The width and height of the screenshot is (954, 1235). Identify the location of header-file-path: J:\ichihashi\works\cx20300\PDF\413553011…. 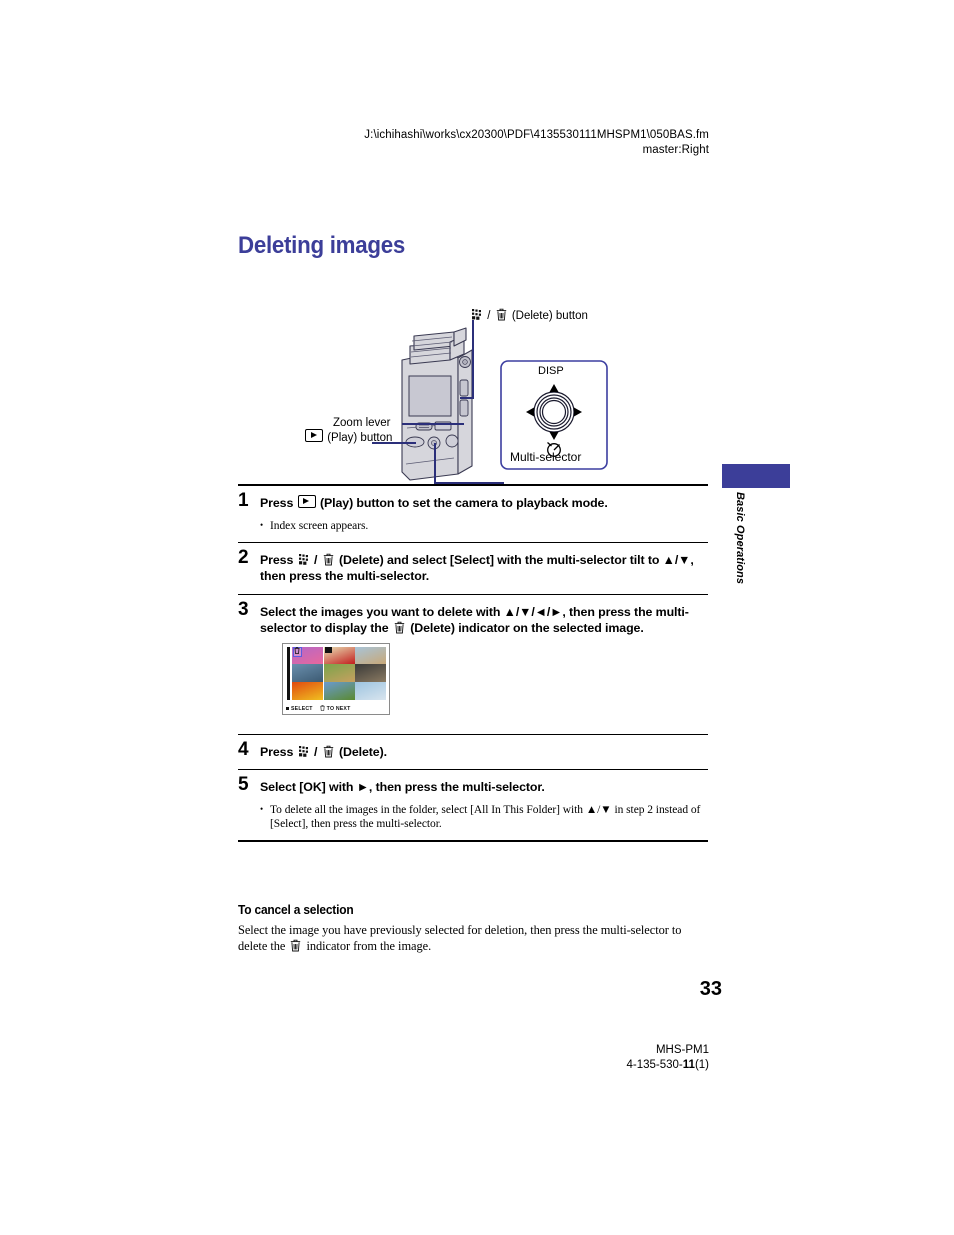
(536, 135).